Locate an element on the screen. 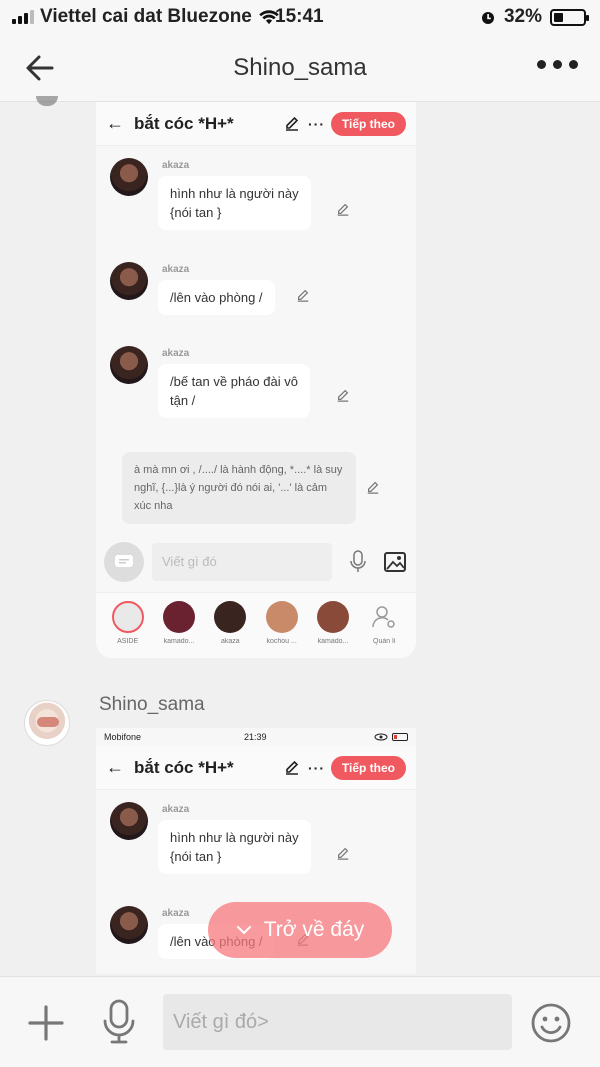 The width and height of the screenshot is (600, 1067). aside-button is located at coordinates (124, 562).